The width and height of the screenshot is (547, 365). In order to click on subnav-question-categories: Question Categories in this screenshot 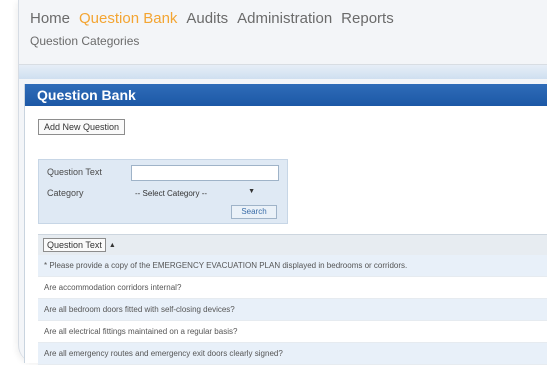, I will do `click(84, 41)`.